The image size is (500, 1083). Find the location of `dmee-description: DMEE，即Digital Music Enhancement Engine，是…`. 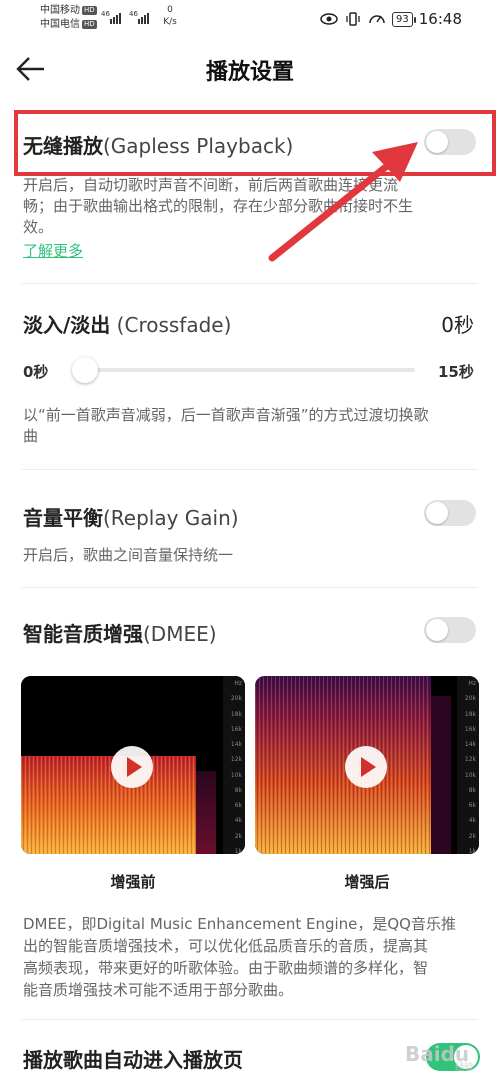

dmee-description: DMEE，即Digital Music Enhancement Engine，是… is located at coordinates (254, 957).